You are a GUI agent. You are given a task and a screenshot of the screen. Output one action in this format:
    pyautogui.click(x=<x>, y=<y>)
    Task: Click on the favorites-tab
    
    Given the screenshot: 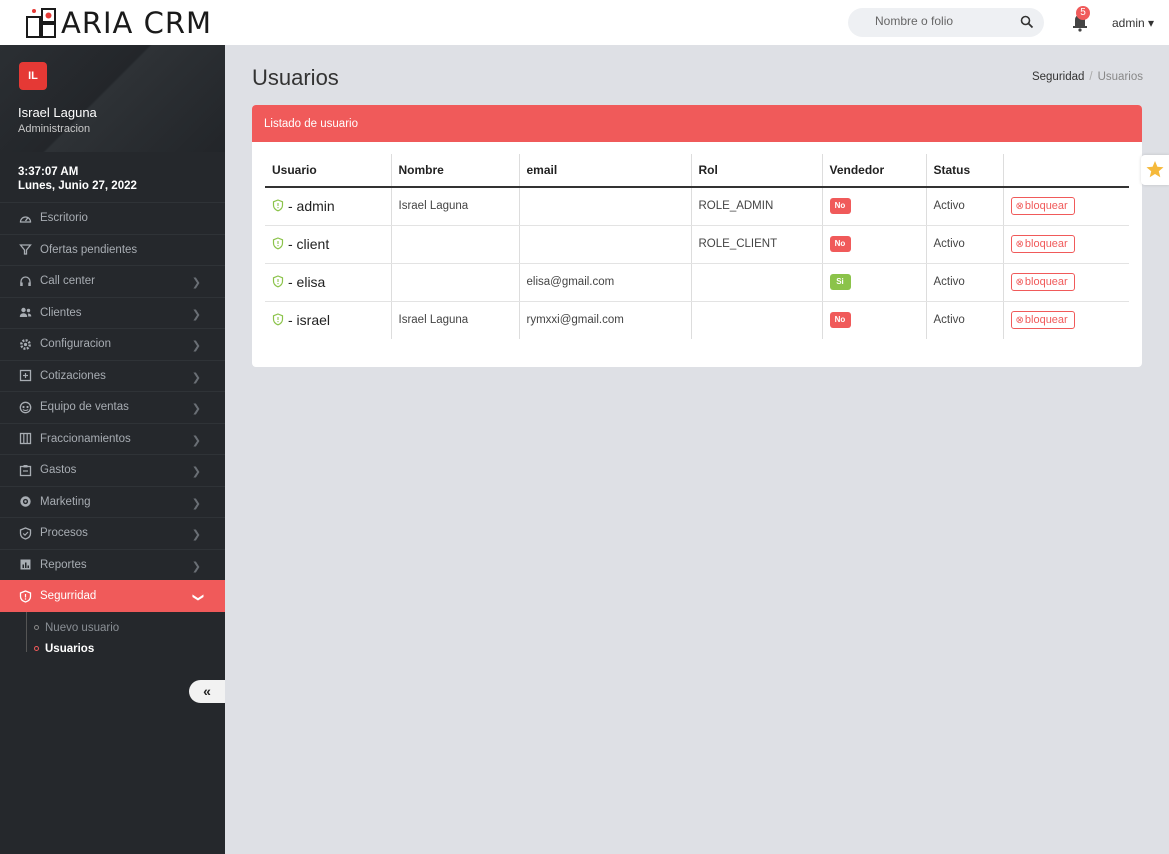 What is the action you would take?
    pyautogui.click(x=1155, y=170)
    